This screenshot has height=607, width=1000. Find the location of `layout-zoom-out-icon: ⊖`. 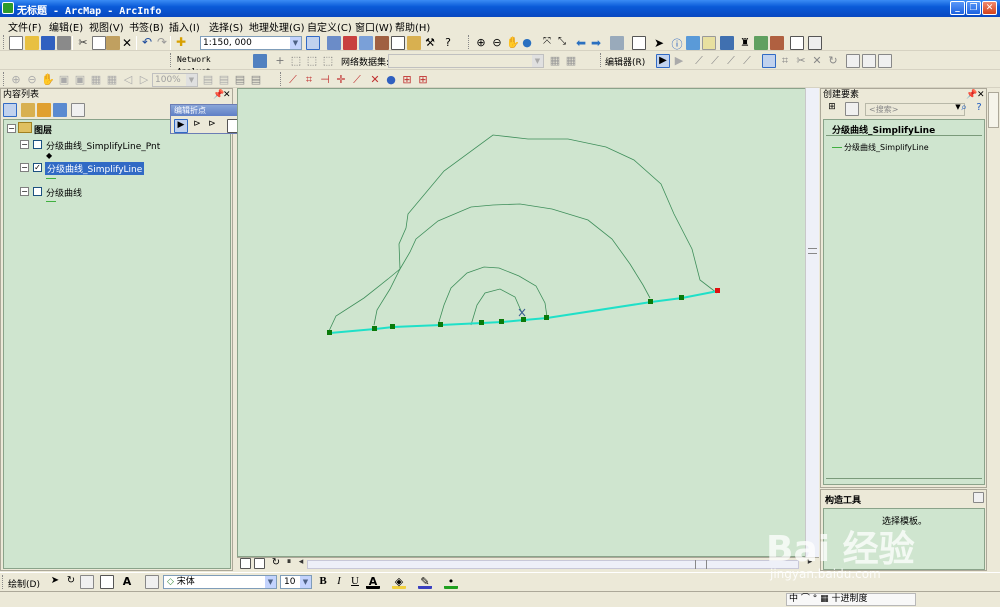

layout-zoom-out-icon: ⊖ is located at coordinates (32, 80).